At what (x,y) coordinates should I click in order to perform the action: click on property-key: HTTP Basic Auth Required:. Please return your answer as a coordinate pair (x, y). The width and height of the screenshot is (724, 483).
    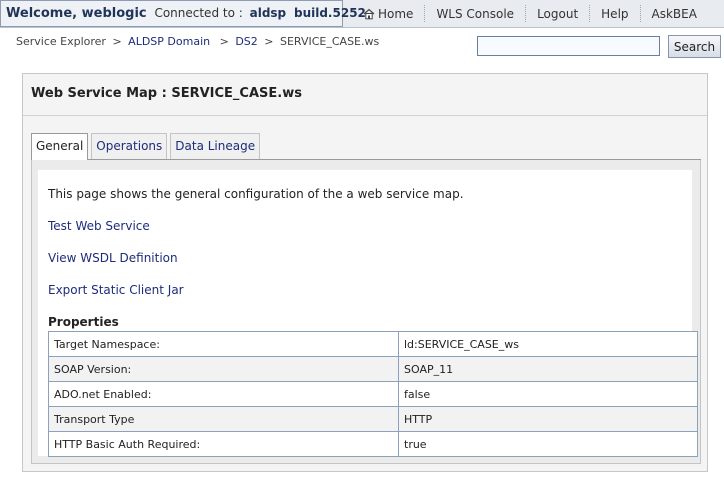
    Looking at the image, I should click on (223, 444).